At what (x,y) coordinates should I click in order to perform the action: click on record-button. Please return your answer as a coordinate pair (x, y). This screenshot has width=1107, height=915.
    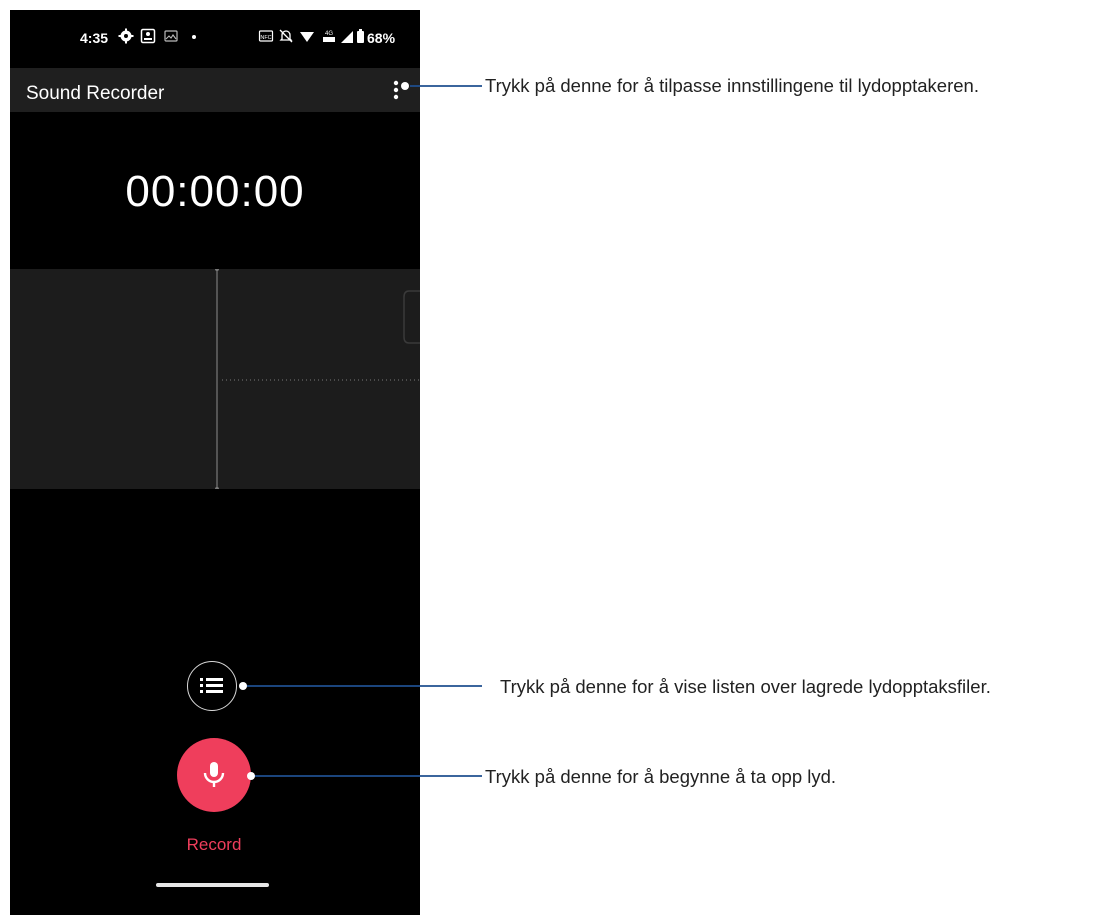
    Looking at the image, I should click on (214, 775).